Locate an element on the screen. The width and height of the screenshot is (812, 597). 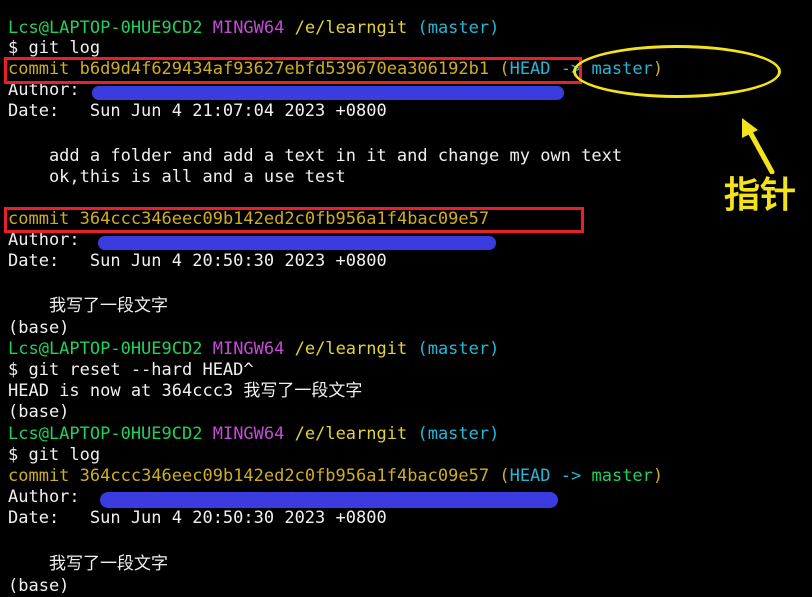
date-line: Date: Sun Jun 4 21:07:04 2023 +0800 is located at coordinates (197, 111).